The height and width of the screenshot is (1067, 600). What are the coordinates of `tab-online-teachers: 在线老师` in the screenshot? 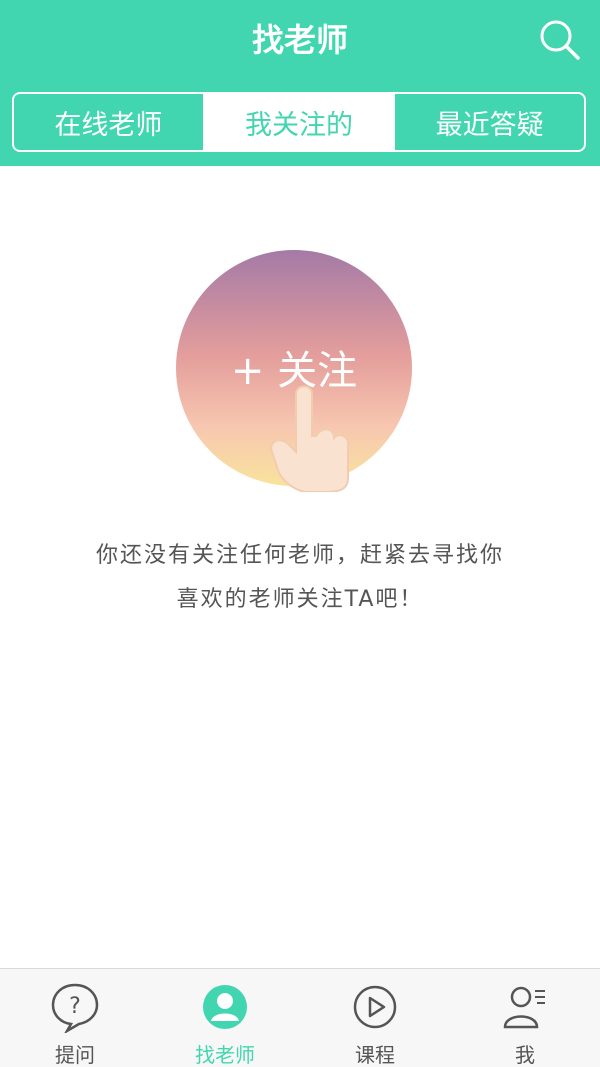 It's located at (108, 122).